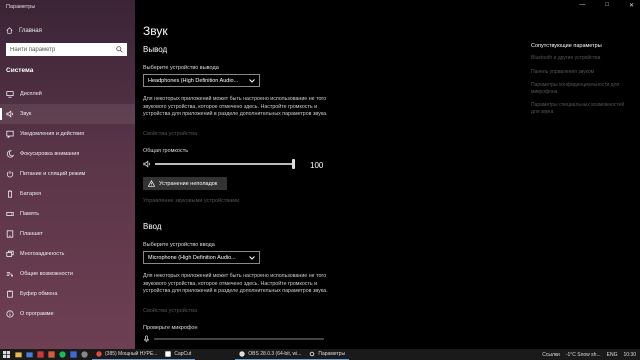 Image resolution: width=640 pixels, height=360 pixels. What do you see at coordinates (29, 354) in the screenshot?
I see `store-icon` at bounding box center [29, 354].